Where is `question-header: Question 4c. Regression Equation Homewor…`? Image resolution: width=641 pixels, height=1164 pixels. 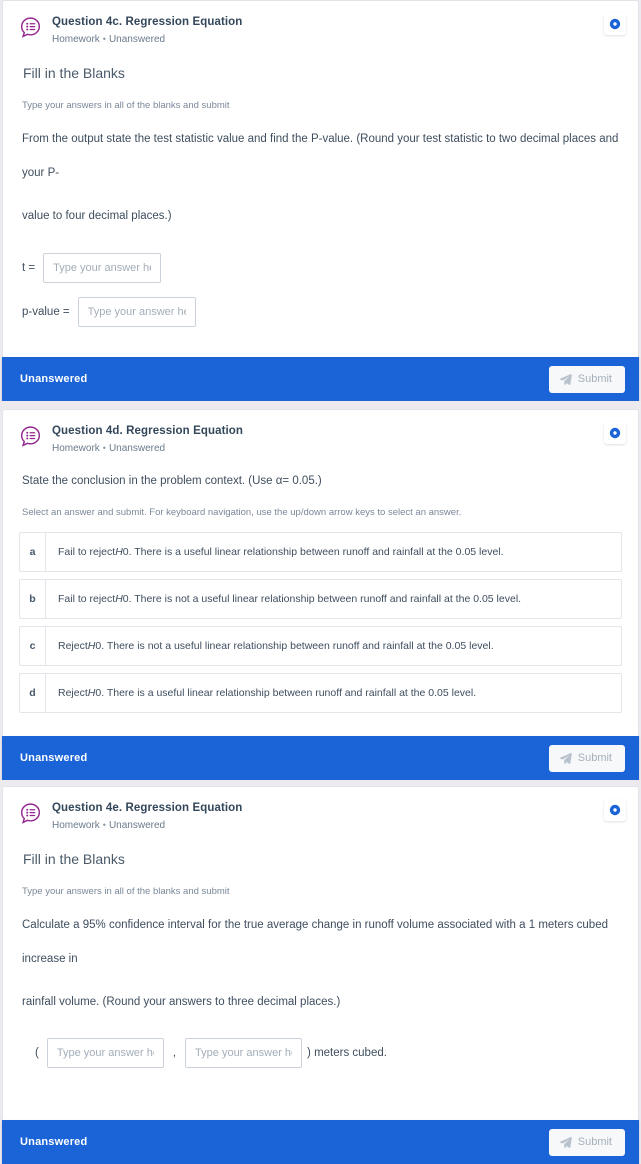 question-header: Question 4c. Regression Equation Homewor… is located at coordinates (320, 24).